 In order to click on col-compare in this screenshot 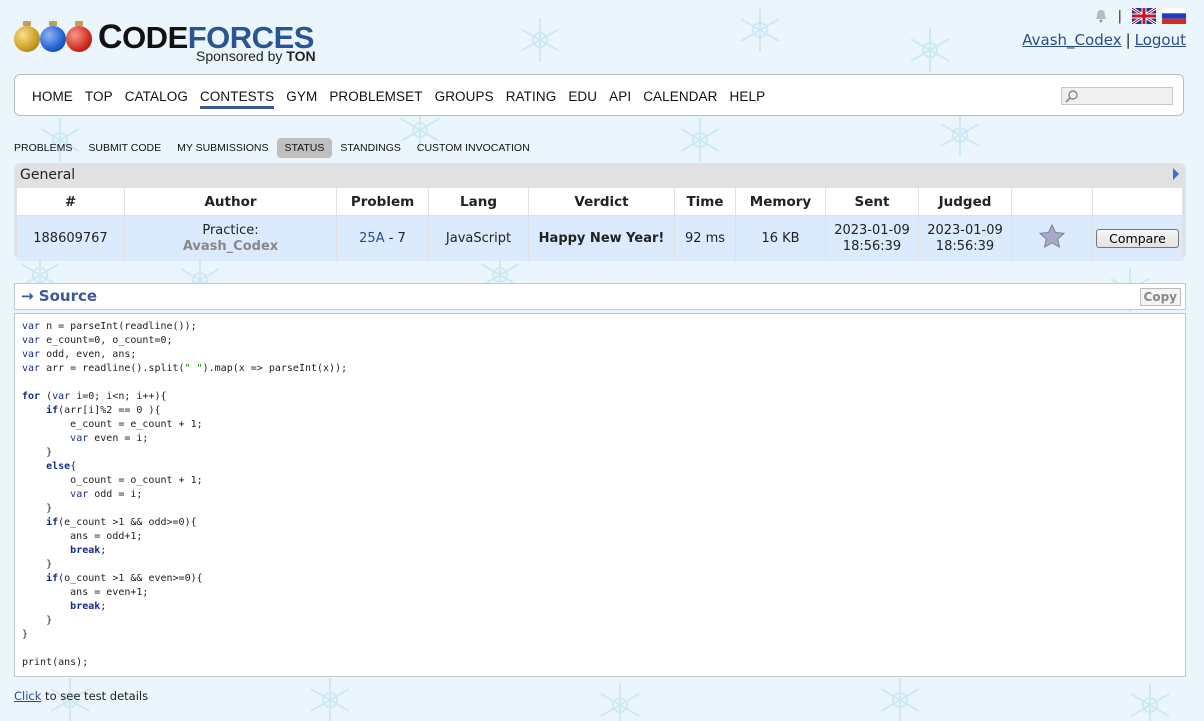, I will do `click(1137, 202)`.